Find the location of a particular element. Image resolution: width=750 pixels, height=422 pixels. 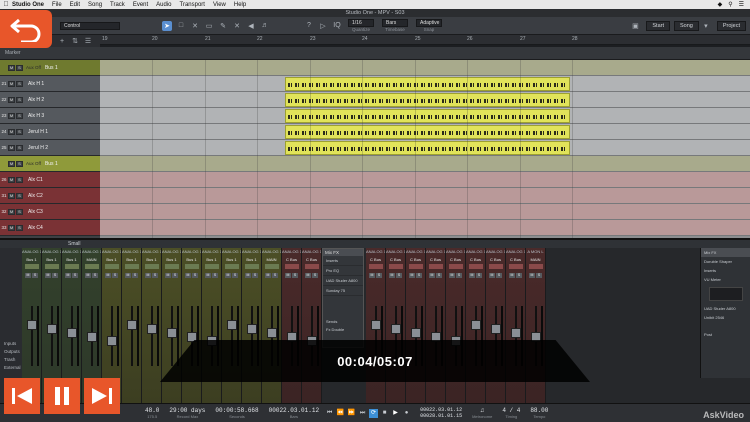

fx-slot: UAD Studer A800 is located at coordinates (343, 281).